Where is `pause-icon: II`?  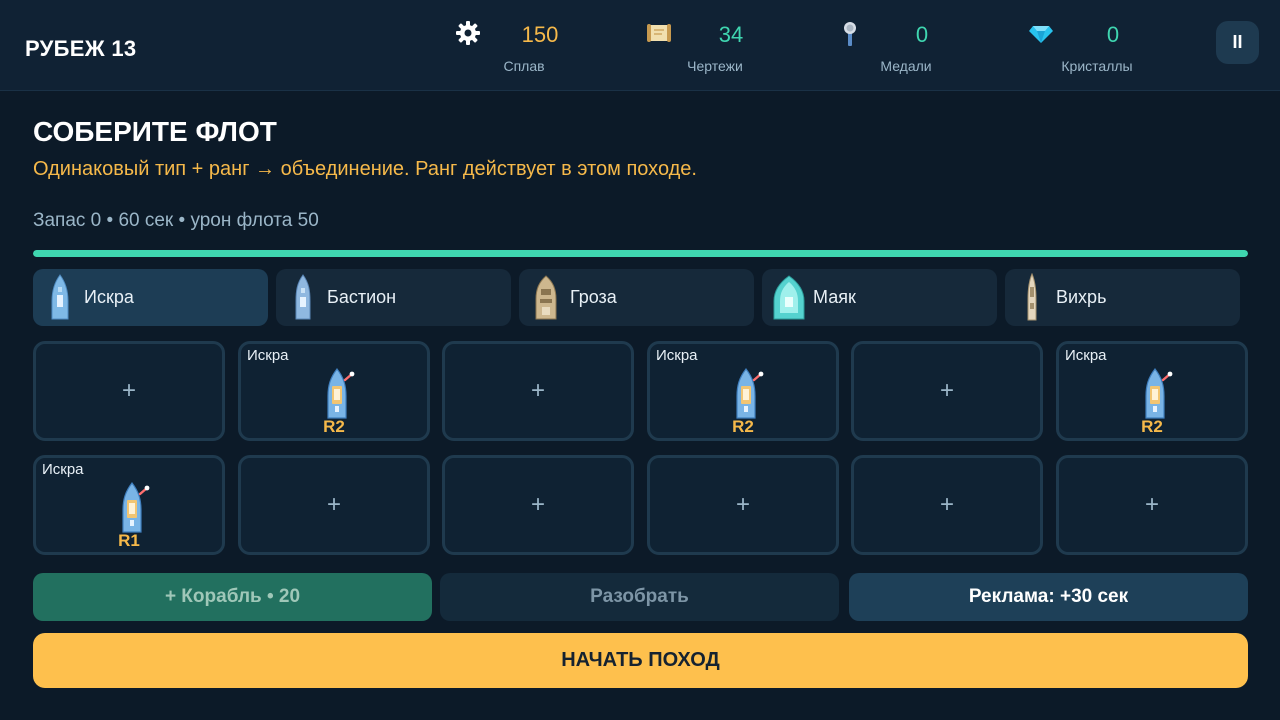
pause-icon: II is located at coordinates (1237, 42).